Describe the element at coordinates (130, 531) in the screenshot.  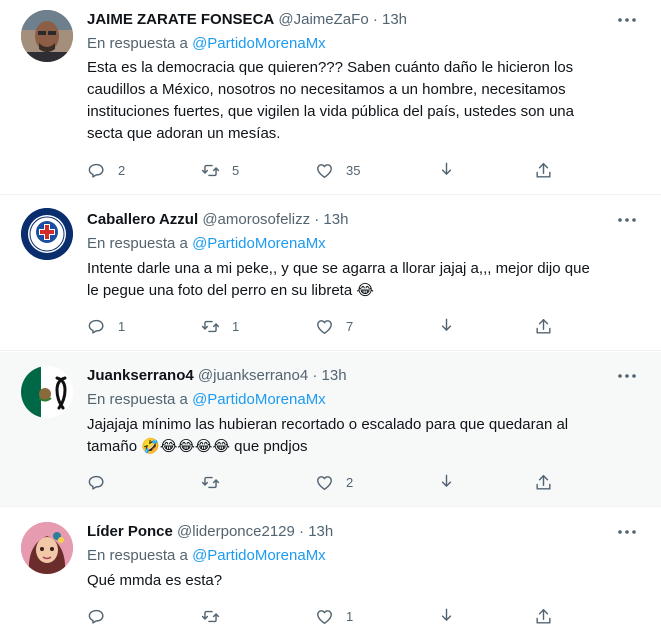
I see `author-name: Líder Ponce` at that location.